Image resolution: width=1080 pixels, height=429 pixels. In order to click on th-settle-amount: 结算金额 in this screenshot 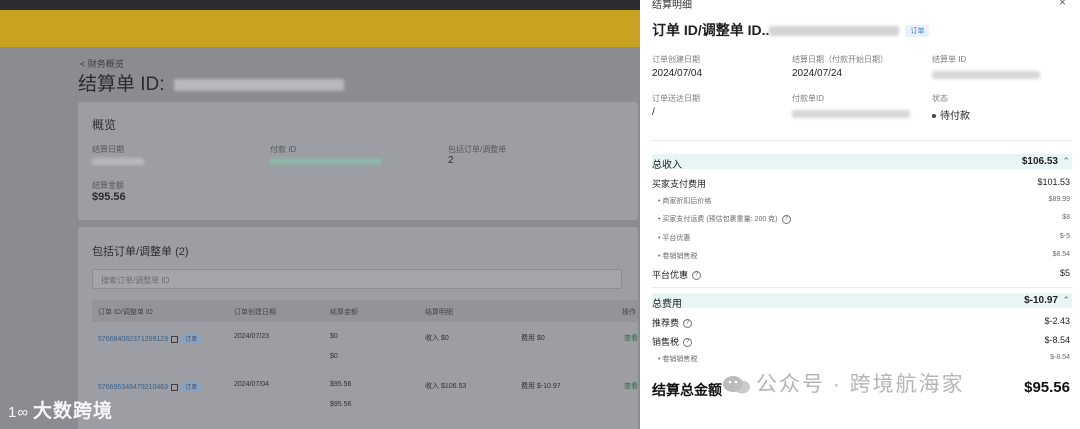, I will do `click(344, 312)`.